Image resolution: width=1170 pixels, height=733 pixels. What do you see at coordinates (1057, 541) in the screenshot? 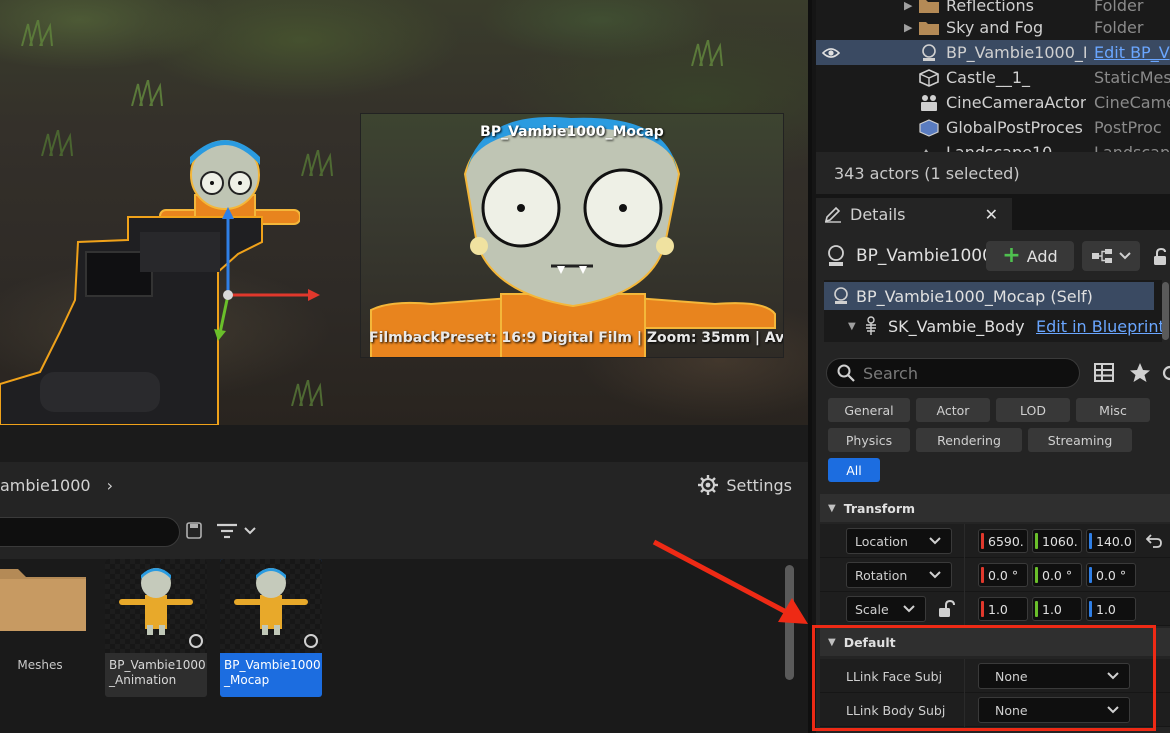
I see `location-y-field: 1060.` at bounding box center [1057, 541].